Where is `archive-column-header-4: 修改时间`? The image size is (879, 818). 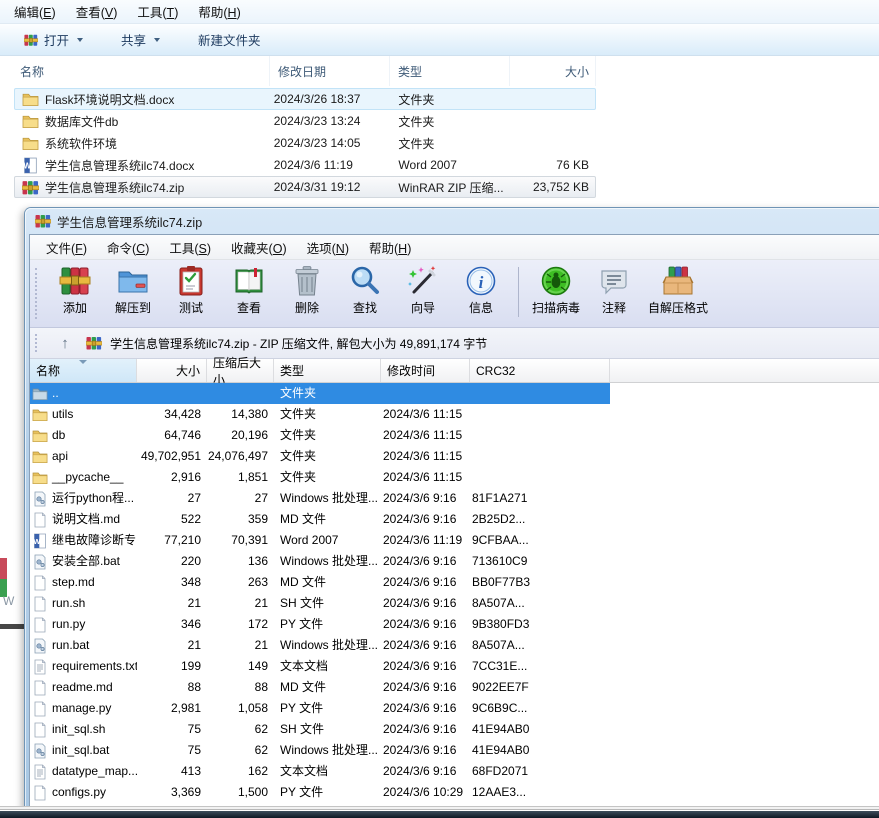 archive-column-header-4: 修改时间 is located at coordinates (425, 370).